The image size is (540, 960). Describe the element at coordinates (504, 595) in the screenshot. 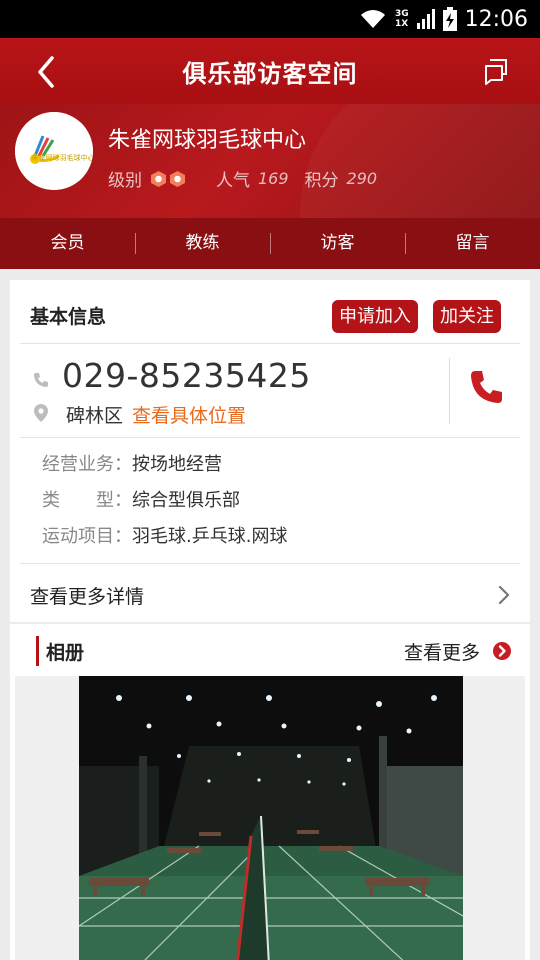

I see `chevron-right-icon` at that location.